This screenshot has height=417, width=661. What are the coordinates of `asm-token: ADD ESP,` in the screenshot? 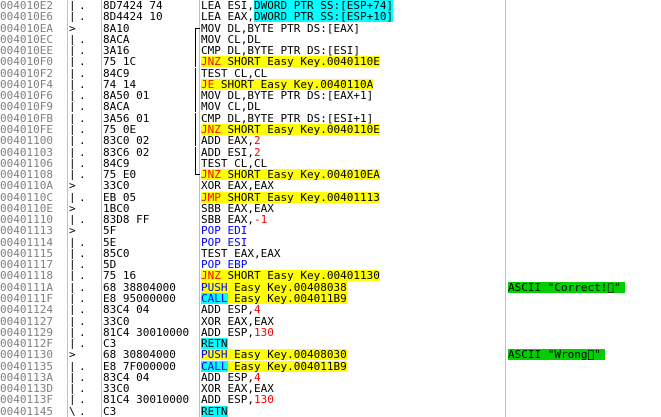 It's located at (227, 332).